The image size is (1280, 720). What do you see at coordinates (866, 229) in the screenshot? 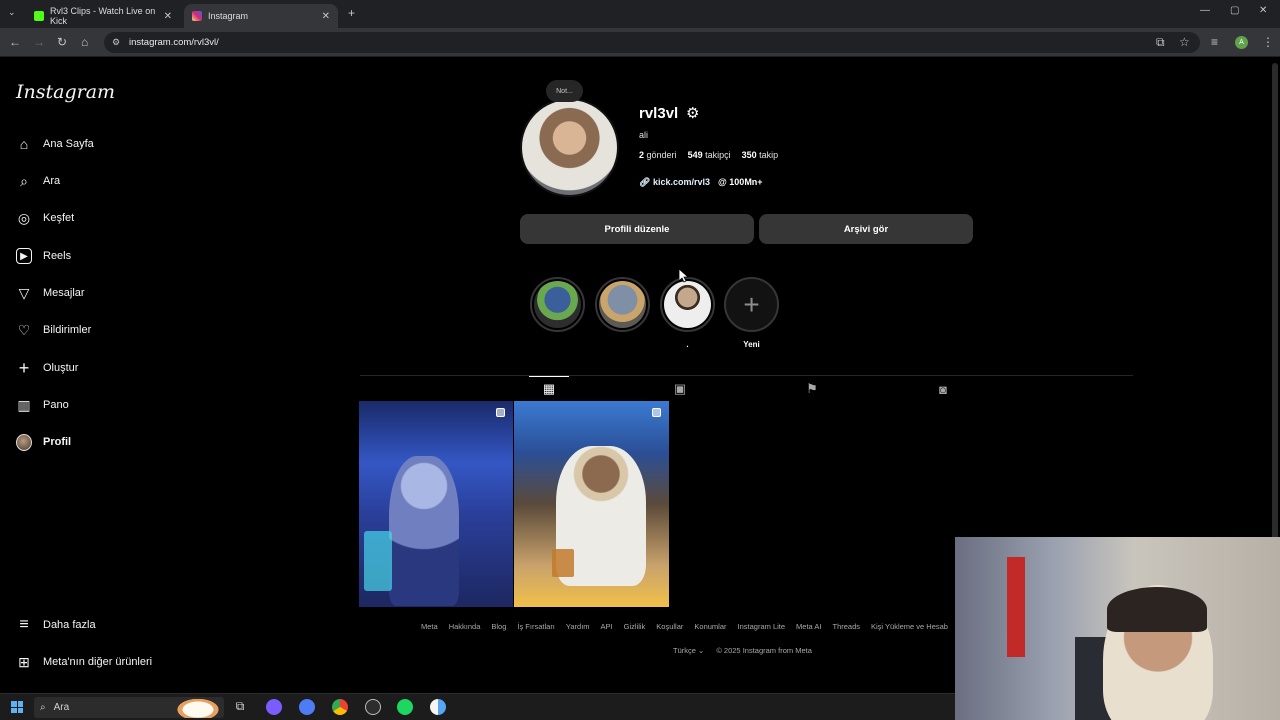
I see `view-archive-button: Arşivi gör` at bounding box center [866, 229].